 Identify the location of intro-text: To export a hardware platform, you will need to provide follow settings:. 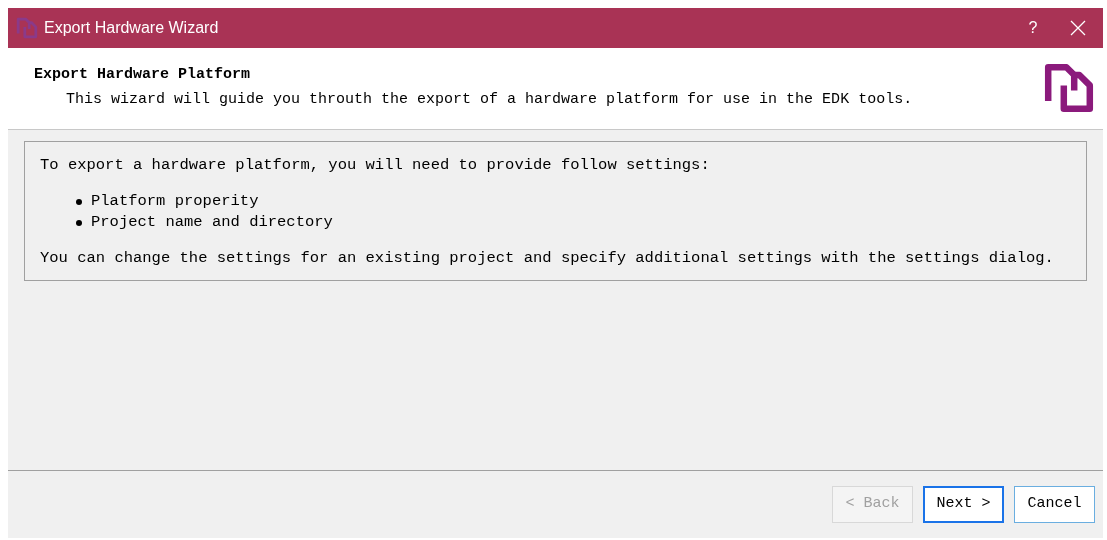
(375, 165).